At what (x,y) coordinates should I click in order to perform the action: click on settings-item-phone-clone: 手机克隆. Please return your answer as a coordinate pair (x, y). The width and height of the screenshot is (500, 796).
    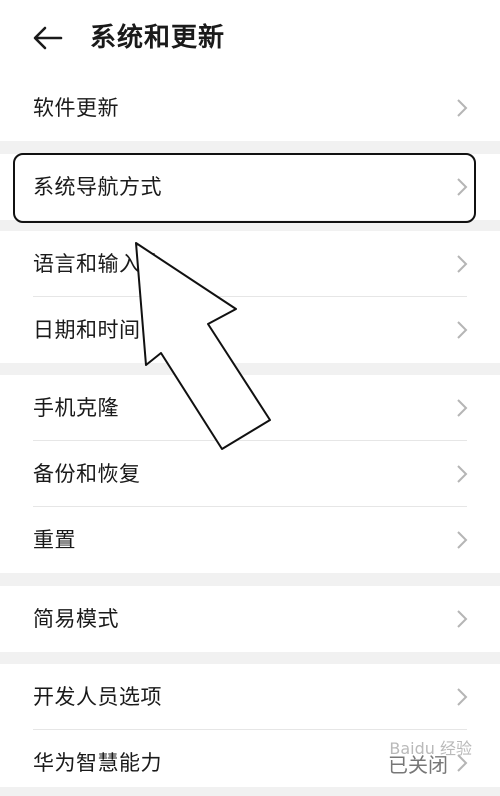
    Looking at the image, I should click on (250, 408).